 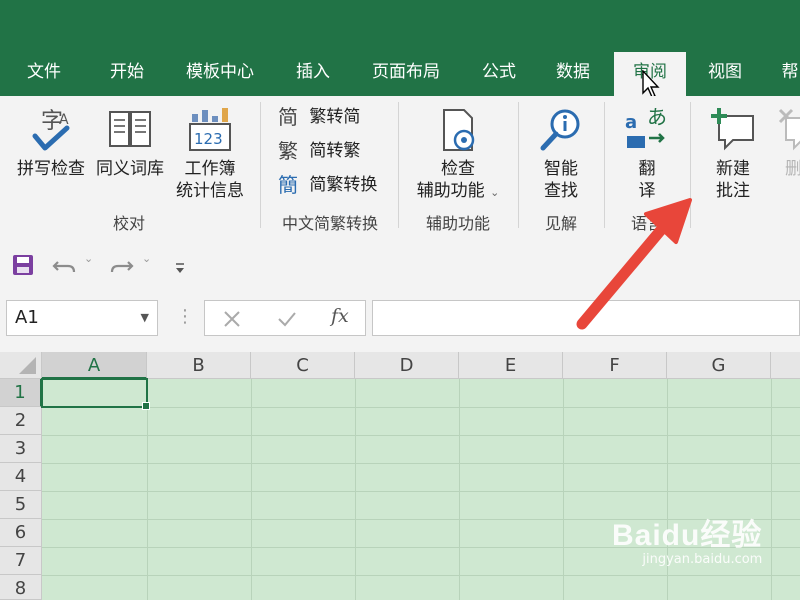 What do you see at coordinates (634, 264) in the screenshot?
I see `annotation-arrow-icon` at bounding box center [634, 264].